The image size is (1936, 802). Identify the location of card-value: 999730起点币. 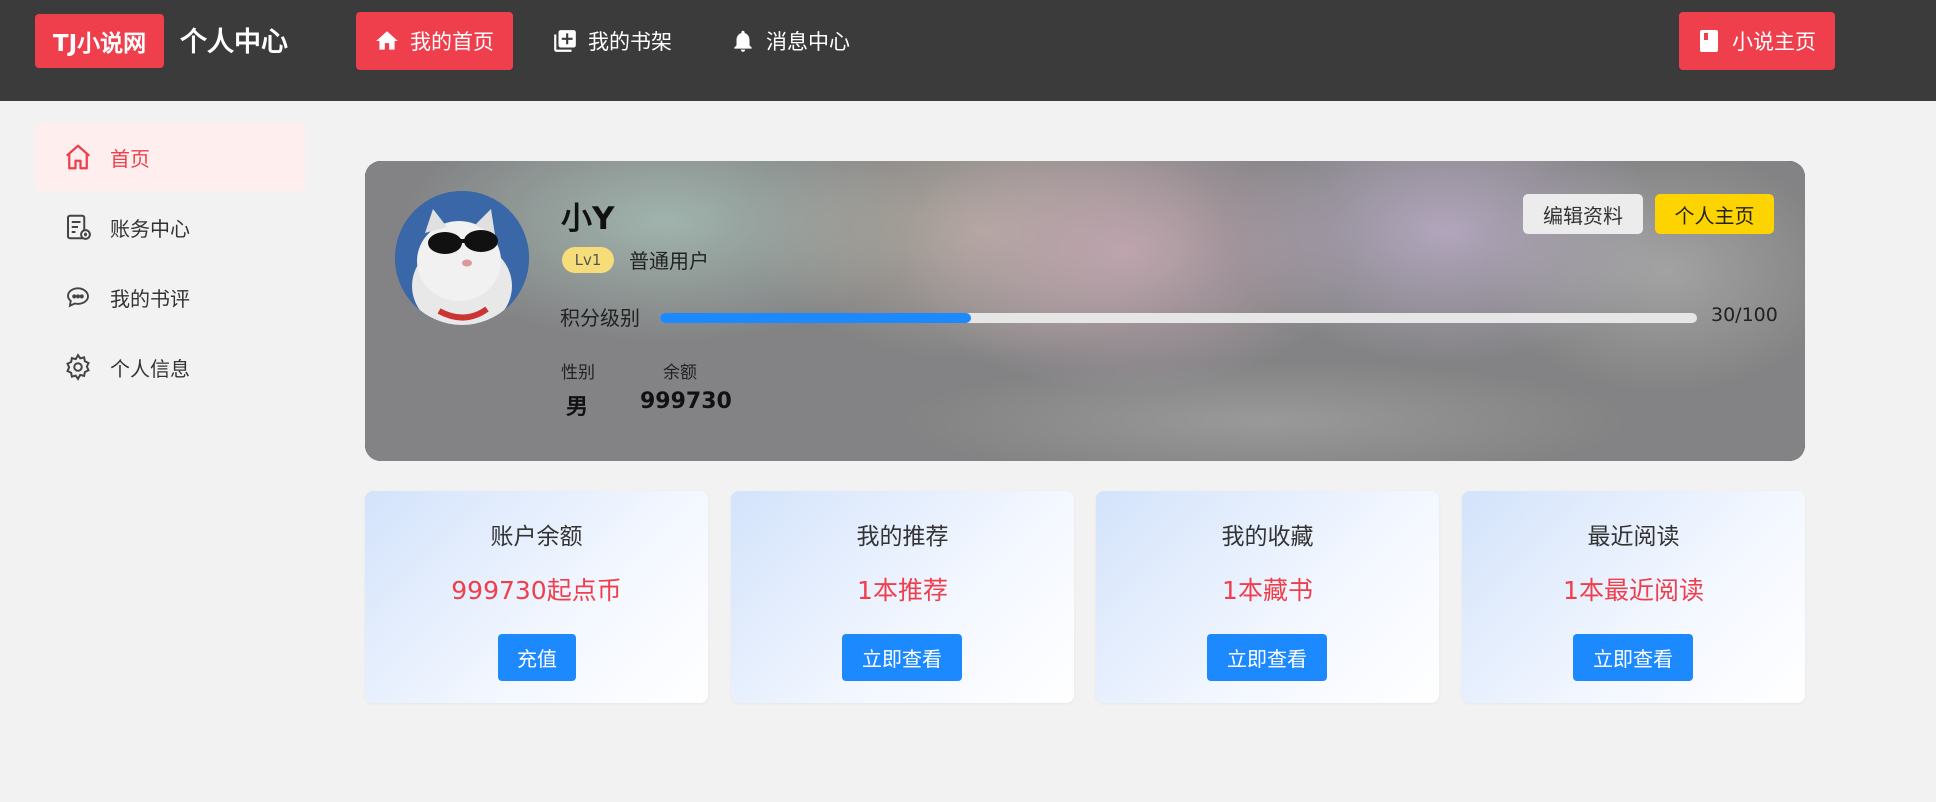
(536, 590).